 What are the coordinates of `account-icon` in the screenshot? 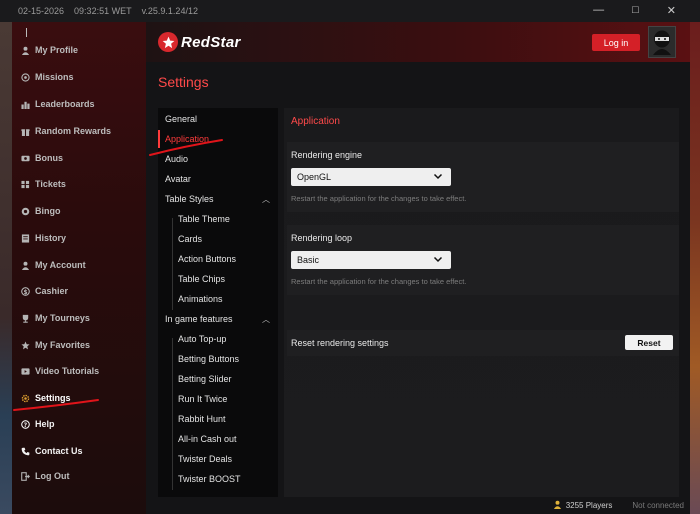 It's located at (25, 265).